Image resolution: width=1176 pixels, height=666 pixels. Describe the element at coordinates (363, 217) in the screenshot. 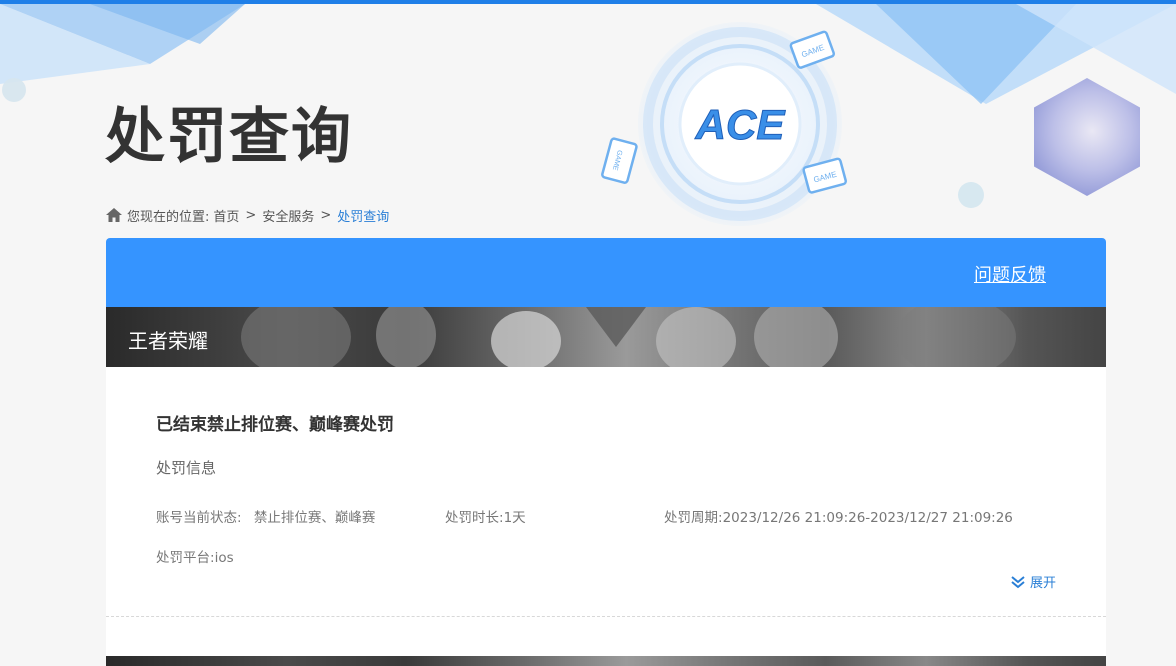

I see `breadcrumb-current: 处罚查询` at that location.